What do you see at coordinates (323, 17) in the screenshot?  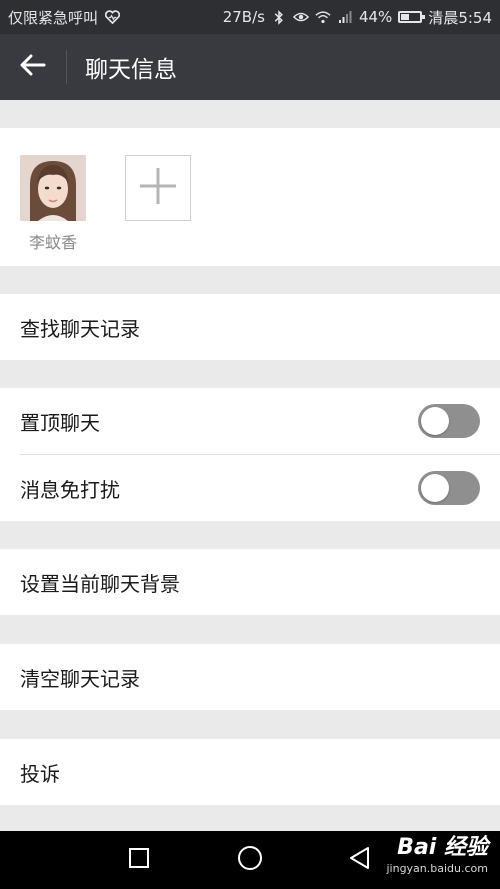 I see `wifi-icon` at bounding box center [323, 17].